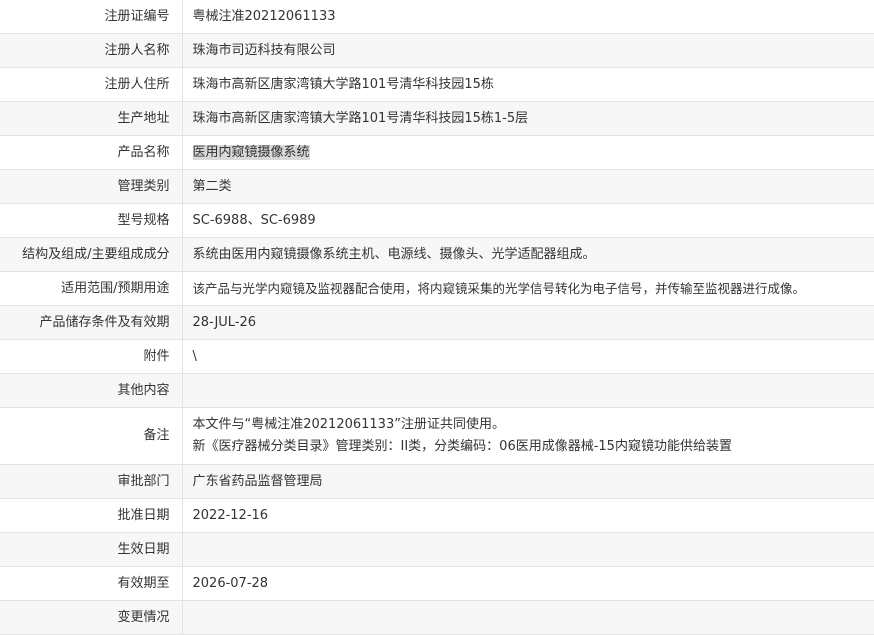 The image size is (874, 635). I want to click on field-label: 适用范围/预期用途, so click(91, 289).